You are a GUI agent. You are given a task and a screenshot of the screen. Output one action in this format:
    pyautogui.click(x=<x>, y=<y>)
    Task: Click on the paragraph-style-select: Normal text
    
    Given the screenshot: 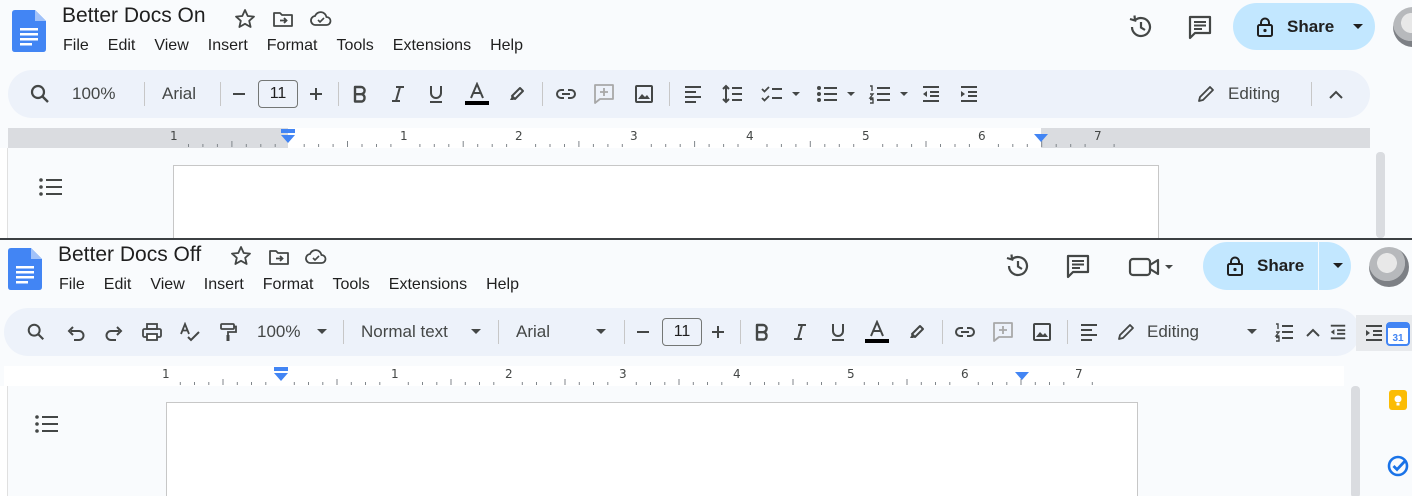 What is the action you would take?
    pyautogui.click(x=404, y=332)
    